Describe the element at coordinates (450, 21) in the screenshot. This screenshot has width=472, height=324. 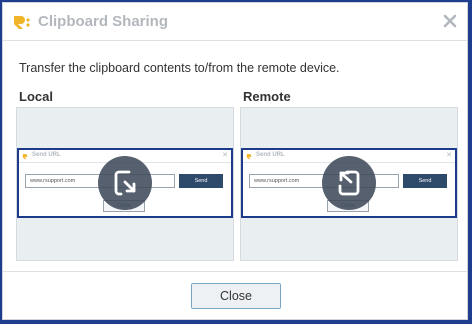
I see `close-icon` at that location.